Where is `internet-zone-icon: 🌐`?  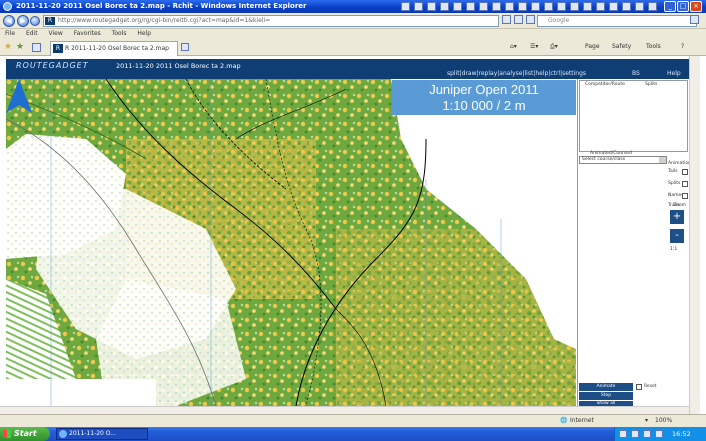 internet-zone-icon: 🌐 is located at coordinates (564, 420).